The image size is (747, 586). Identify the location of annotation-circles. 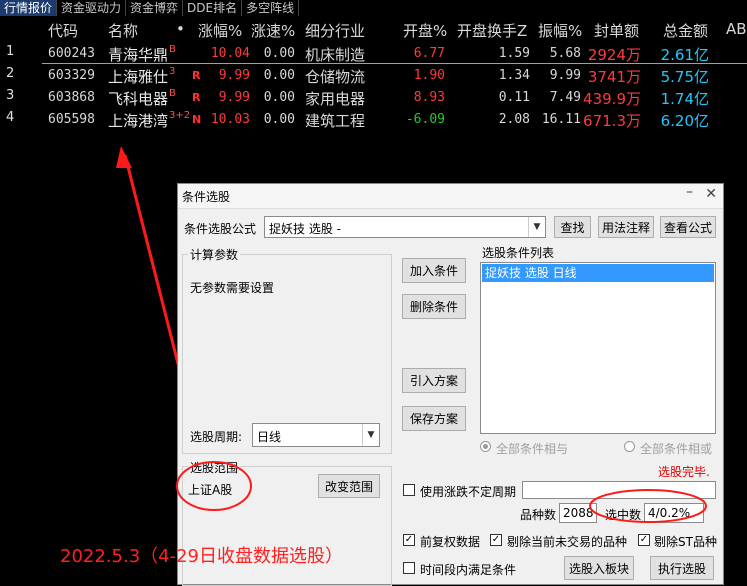
(441, 492).